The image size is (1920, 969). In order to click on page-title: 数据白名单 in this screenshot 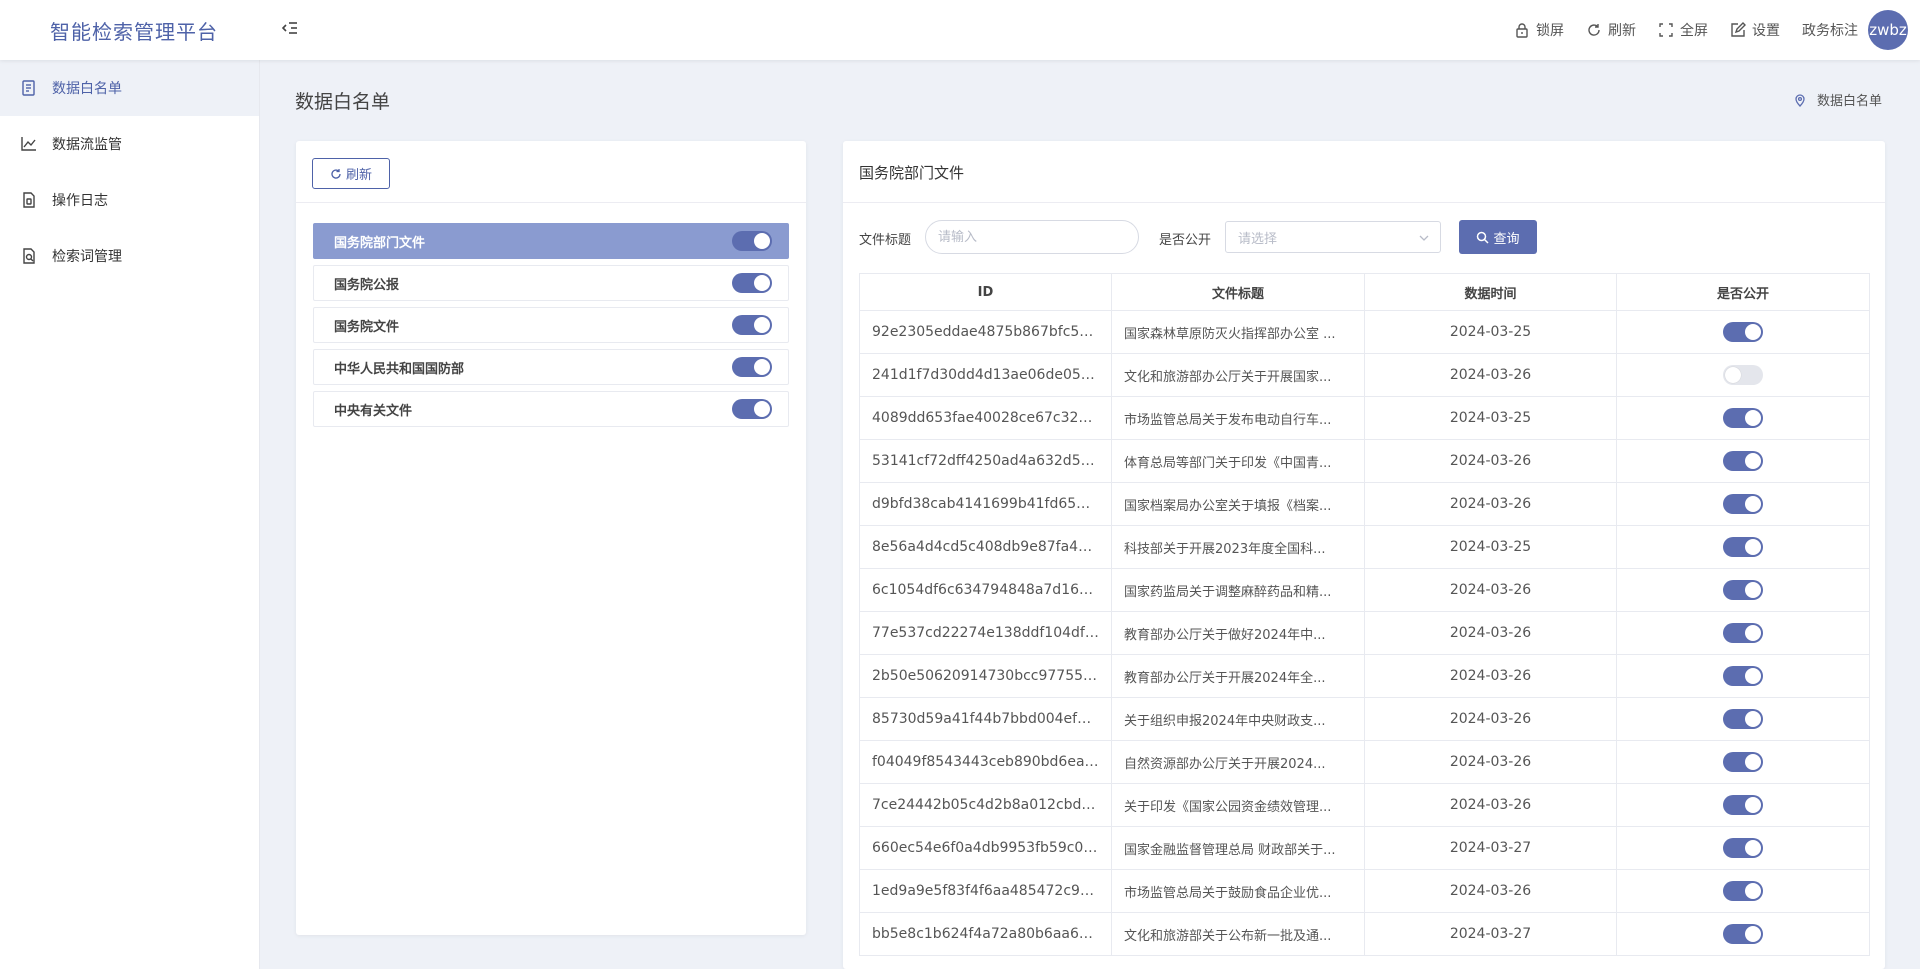, I will do `click(343, 102)`.